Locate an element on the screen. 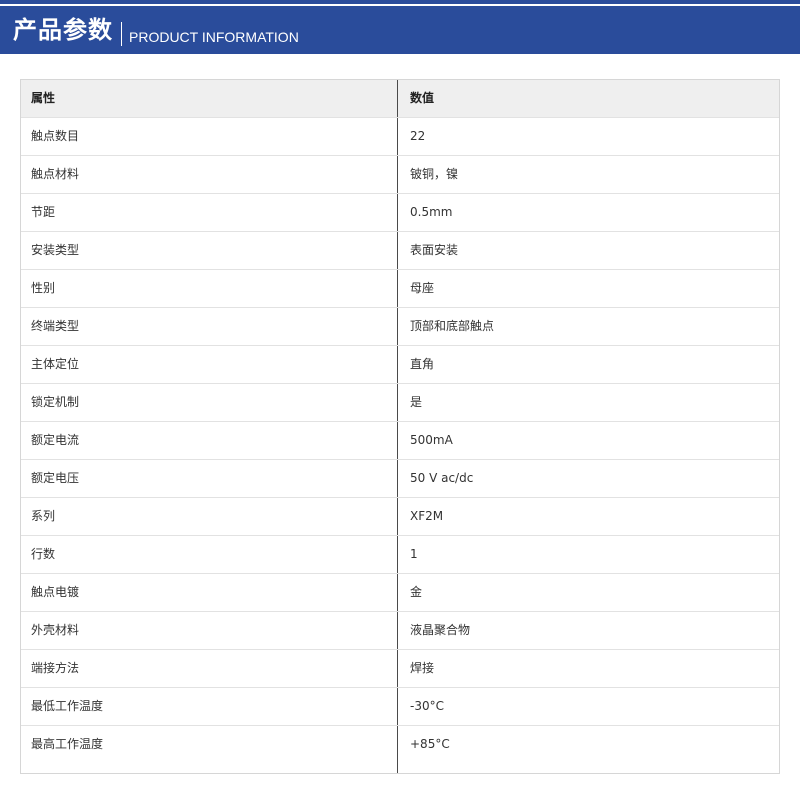 The height and width of the screenshot is (793, 800). table-row: 安装类型 表面安装 is located at coordinates (400, 251).